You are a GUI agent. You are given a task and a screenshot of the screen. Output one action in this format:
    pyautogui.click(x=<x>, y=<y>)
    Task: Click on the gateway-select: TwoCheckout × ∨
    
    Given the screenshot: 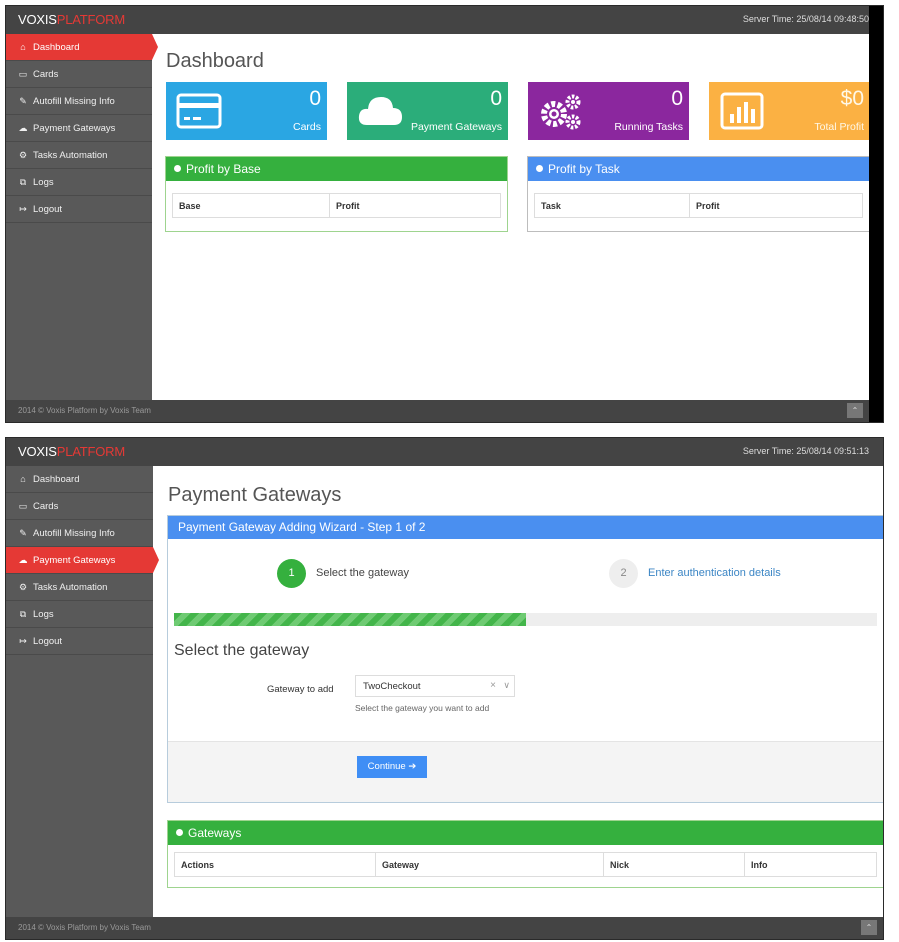 What is the action you would take?
    pyautogui.click(x=435, y=686)
    